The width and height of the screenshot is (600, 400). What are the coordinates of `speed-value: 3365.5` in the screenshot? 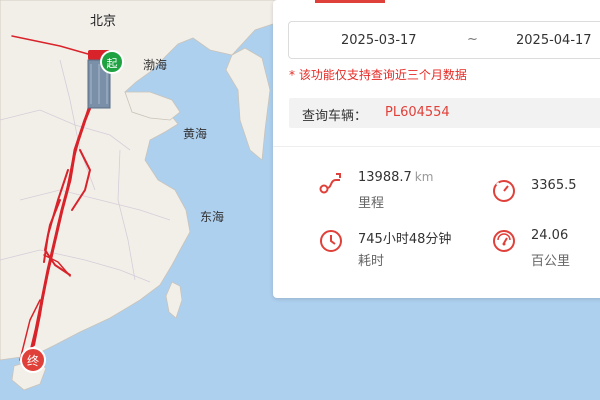 It's located at (554, 185).